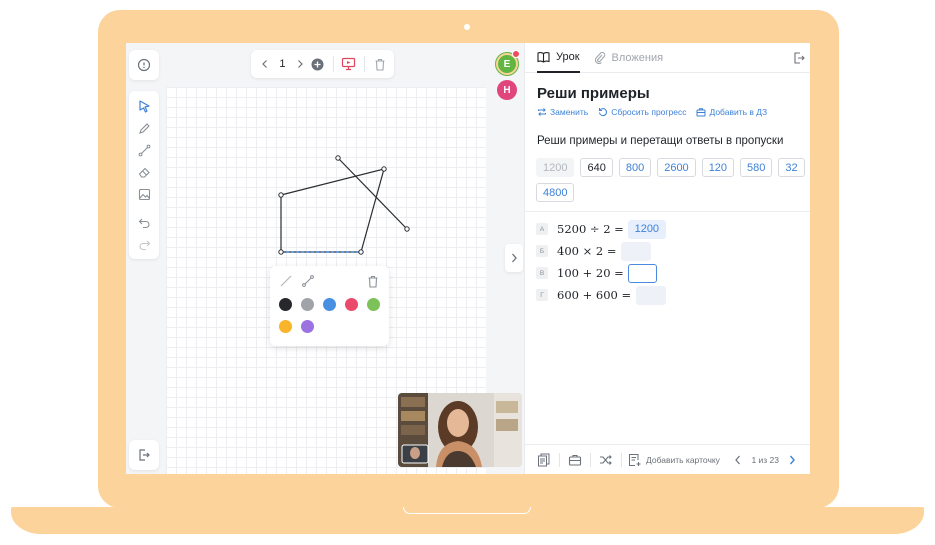 This screenshot has height=545, width=935. What do you see at coordinates (718, 167) in the screenshot?
I see `answer-chip: 120` at bounding box center [718, 167].